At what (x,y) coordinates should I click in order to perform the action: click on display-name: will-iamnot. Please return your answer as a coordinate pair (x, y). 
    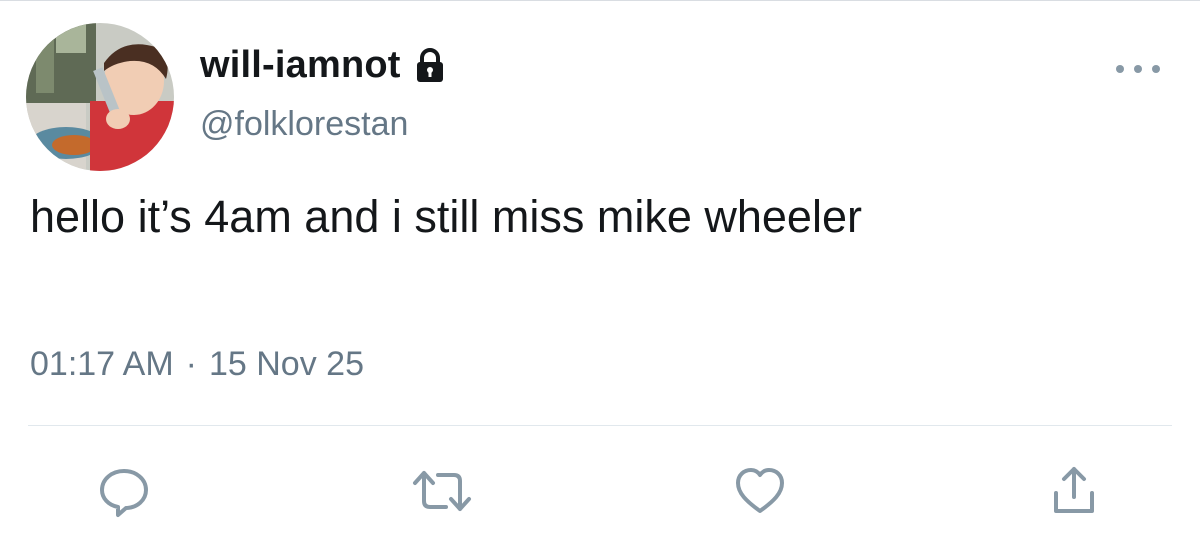
    Looking at the image, I should click on (300, 65).